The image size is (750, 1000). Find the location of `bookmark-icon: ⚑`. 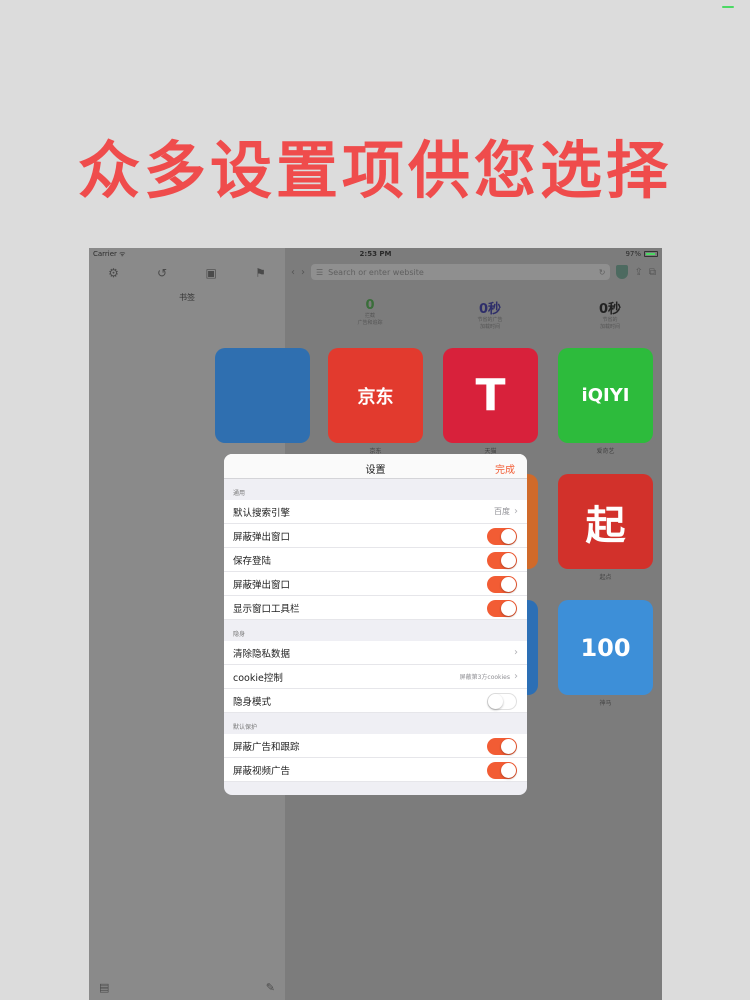

bookmark-icon: ⚑ is located at coordinates (260, 273).